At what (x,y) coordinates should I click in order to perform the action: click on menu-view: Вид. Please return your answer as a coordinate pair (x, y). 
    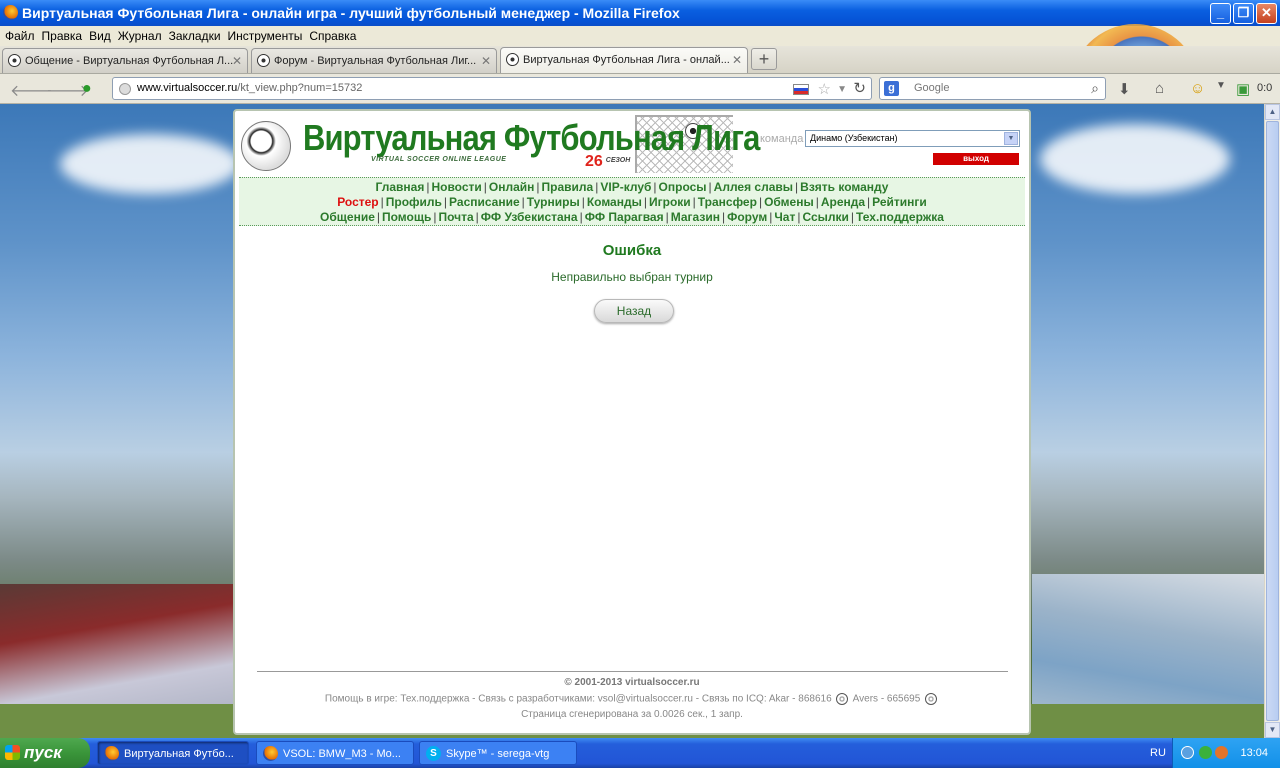
    Looking at the image, I should click on (102, 36).